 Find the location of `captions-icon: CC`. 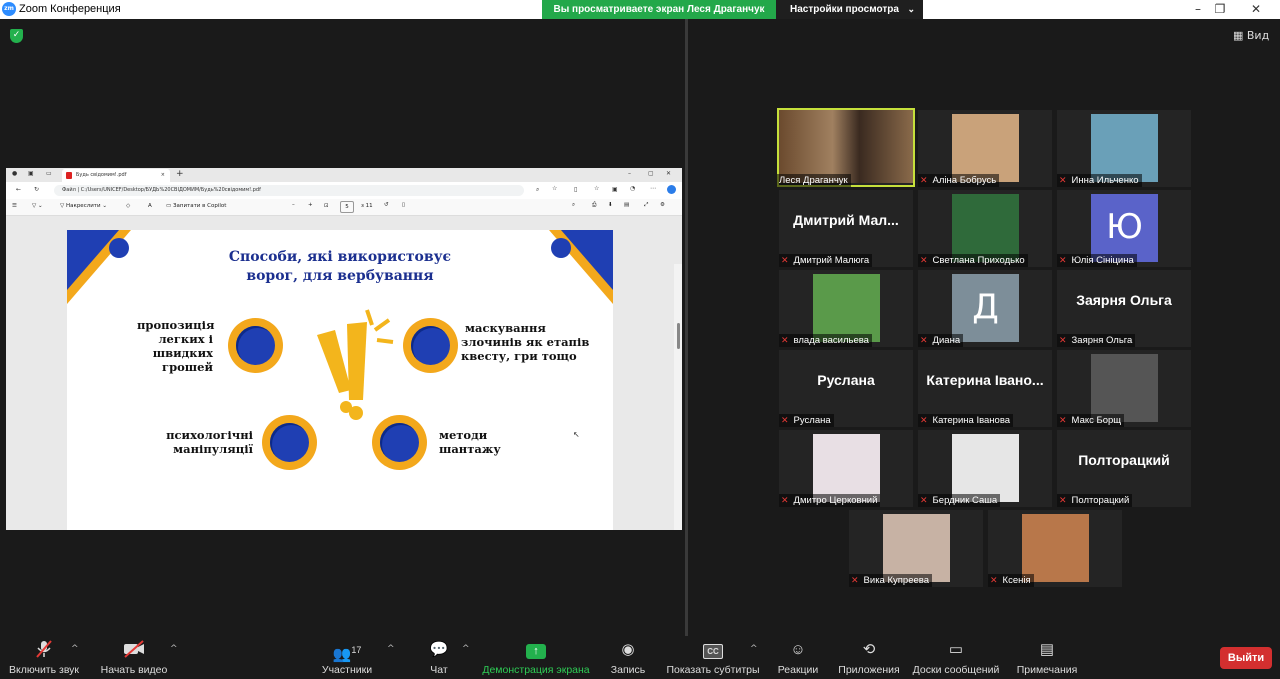

captions-icon: CC is located at coordinates (713, 650).